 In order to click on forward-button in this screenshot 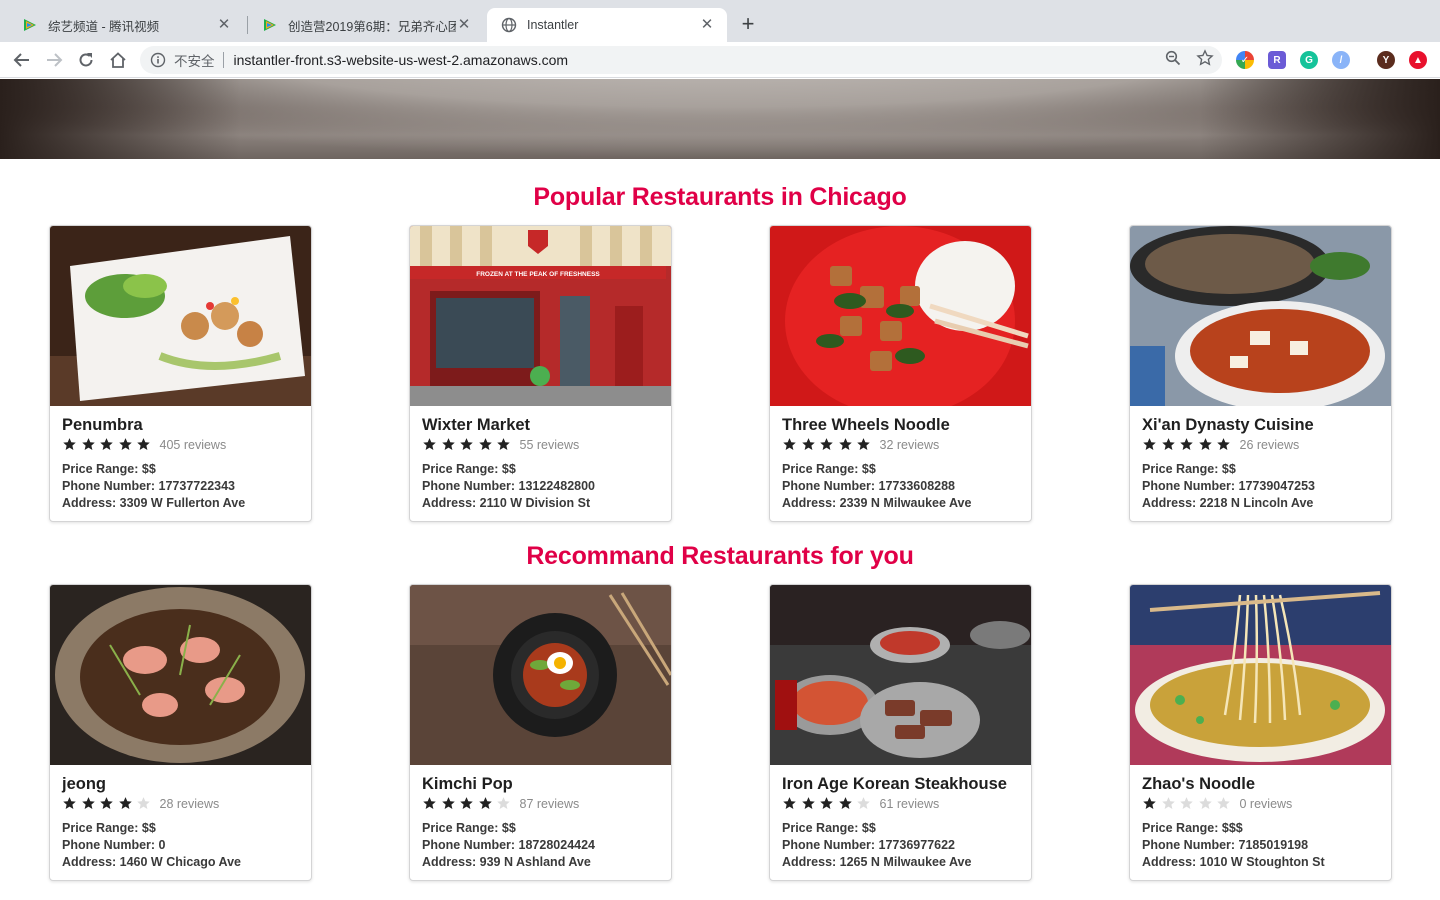, I will do `click(54, 60)`.